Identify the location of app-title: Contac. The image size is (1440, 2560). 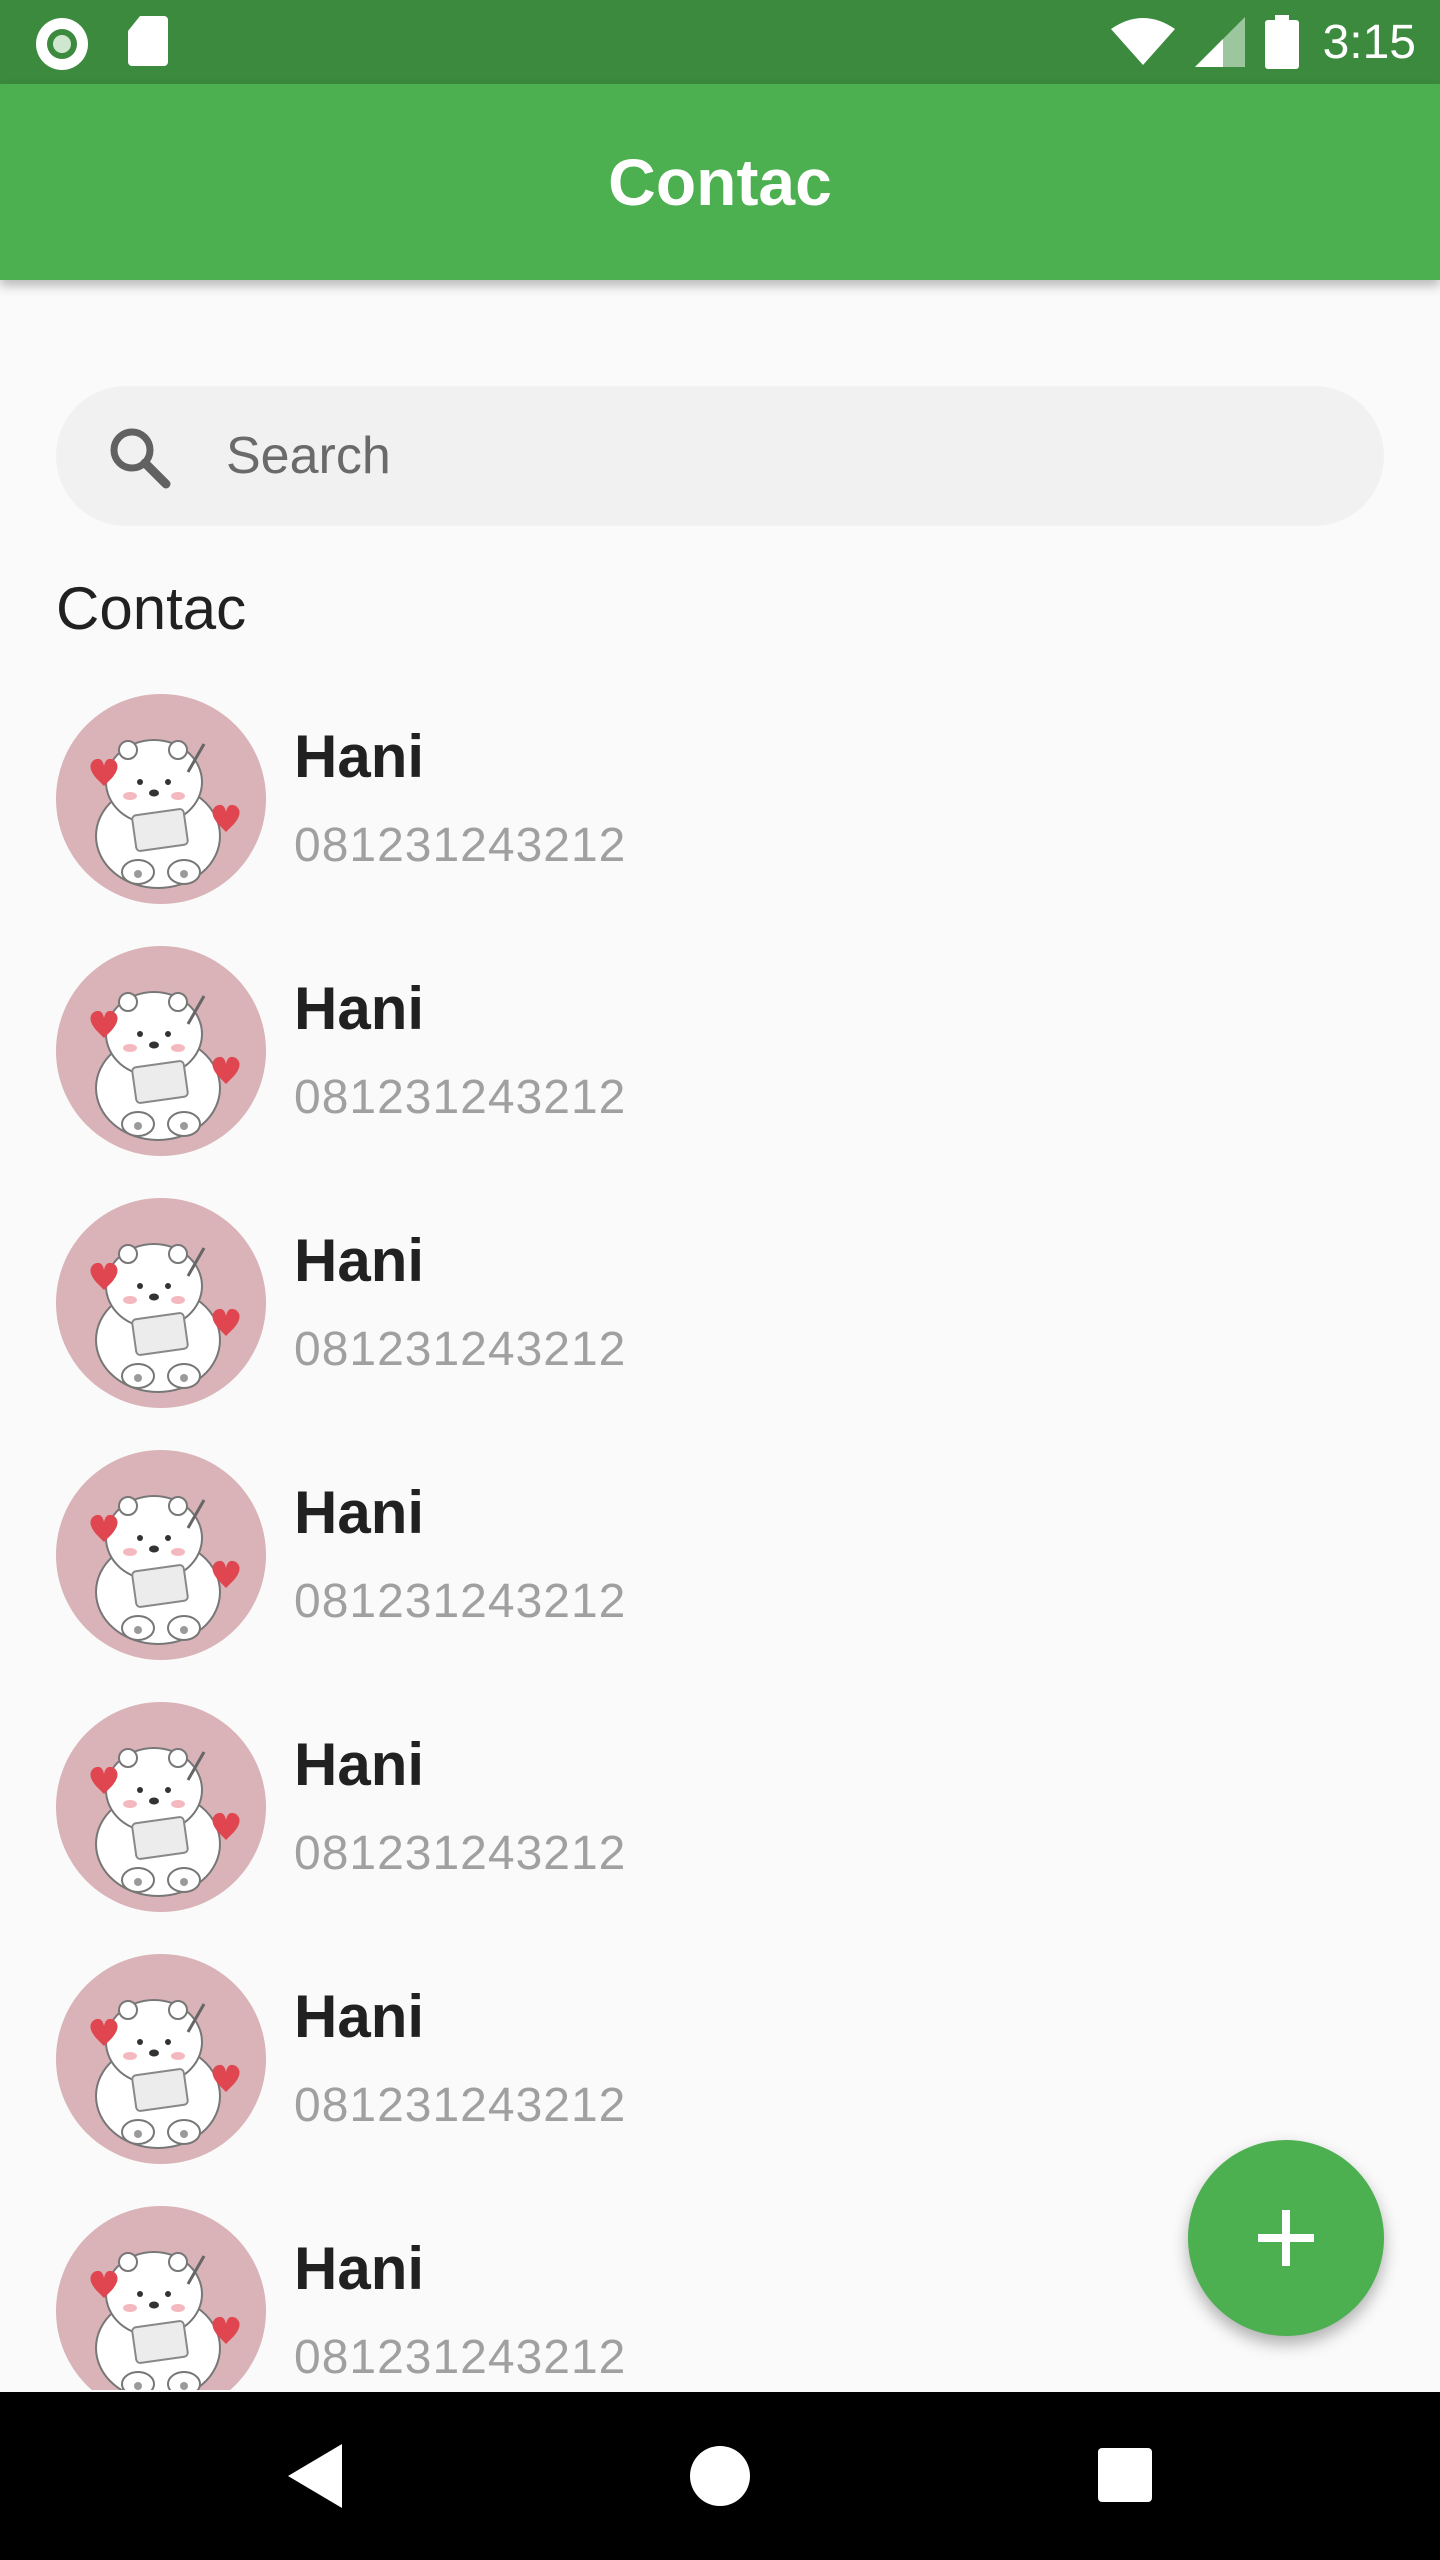
(720, 182).